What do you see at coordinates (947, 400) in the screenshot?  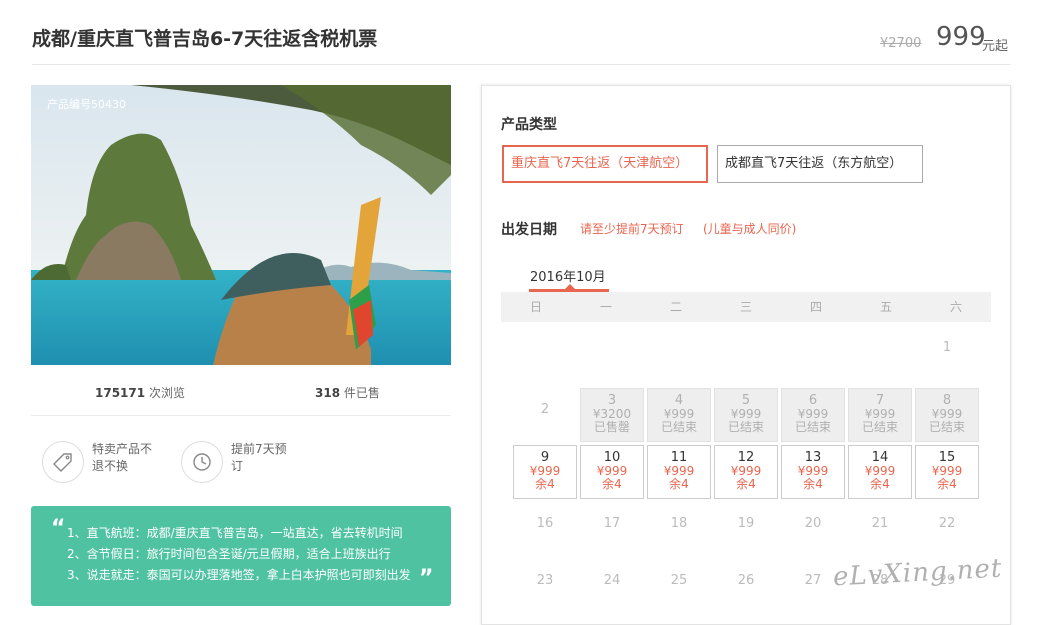 I see `day-number: 8` at bounding box center [947, 400].